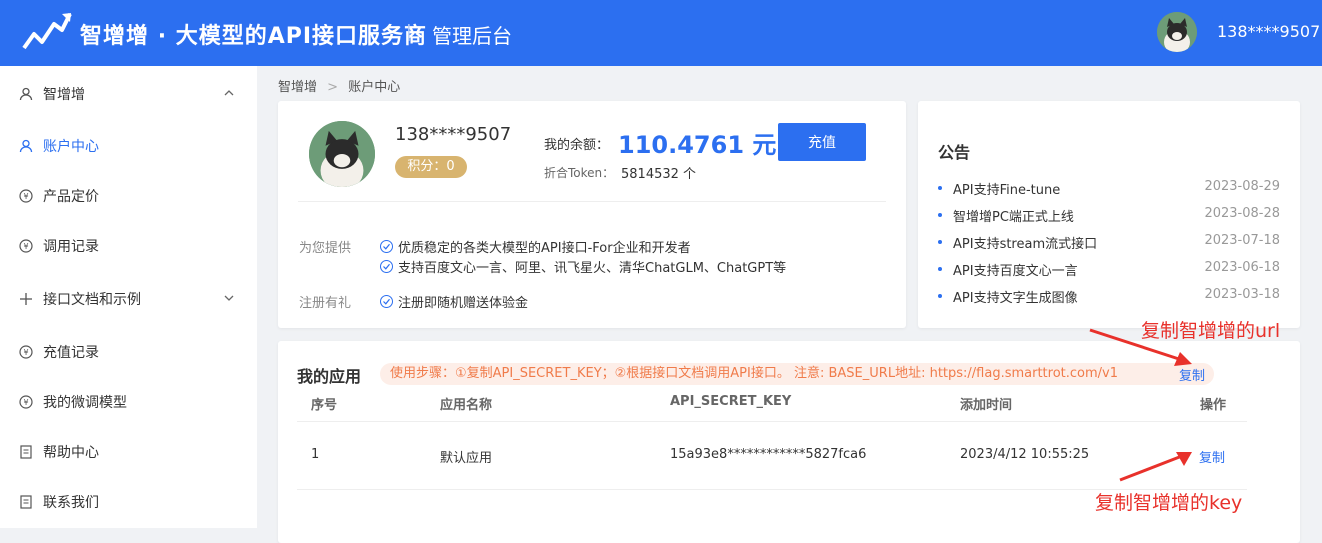 The image size is (1322, 543). I want to click on notice-item: API支持stream流式接口 2023-07-18, so click(1109, 242).